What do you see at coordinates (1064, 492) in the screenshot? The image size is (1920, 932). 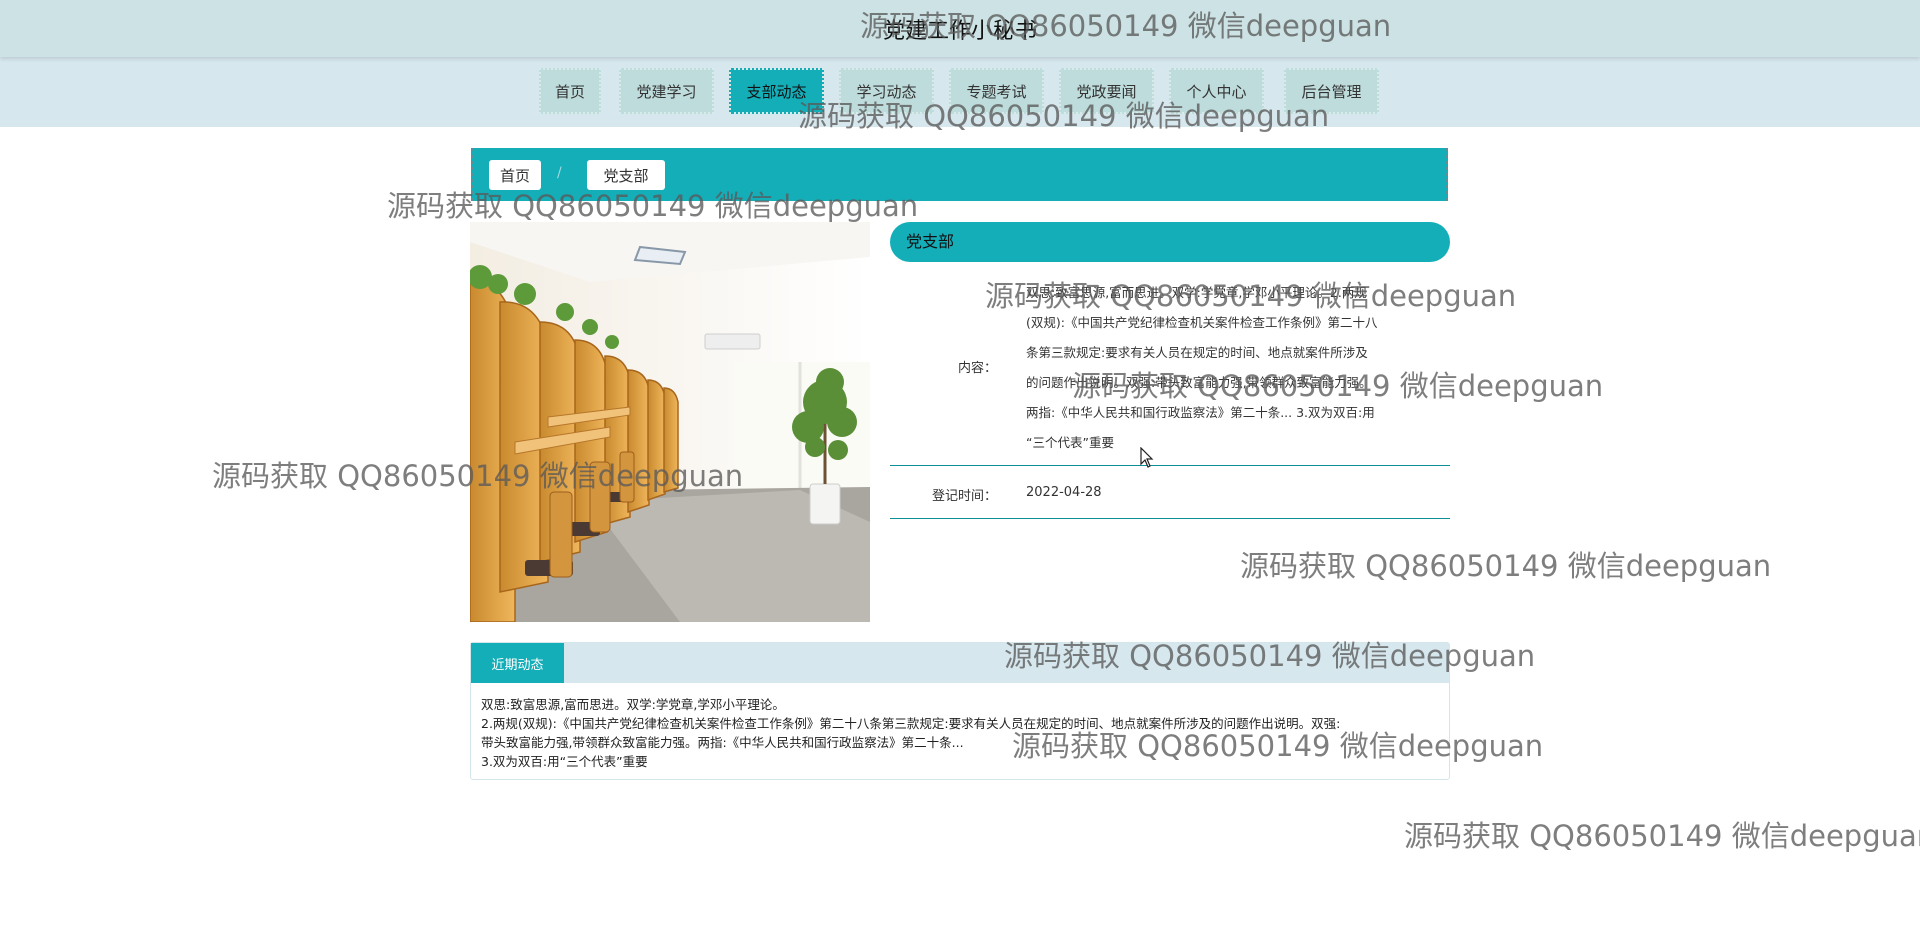 I see `time-value: 2022-04-28` at bounding box center [1064, 492].